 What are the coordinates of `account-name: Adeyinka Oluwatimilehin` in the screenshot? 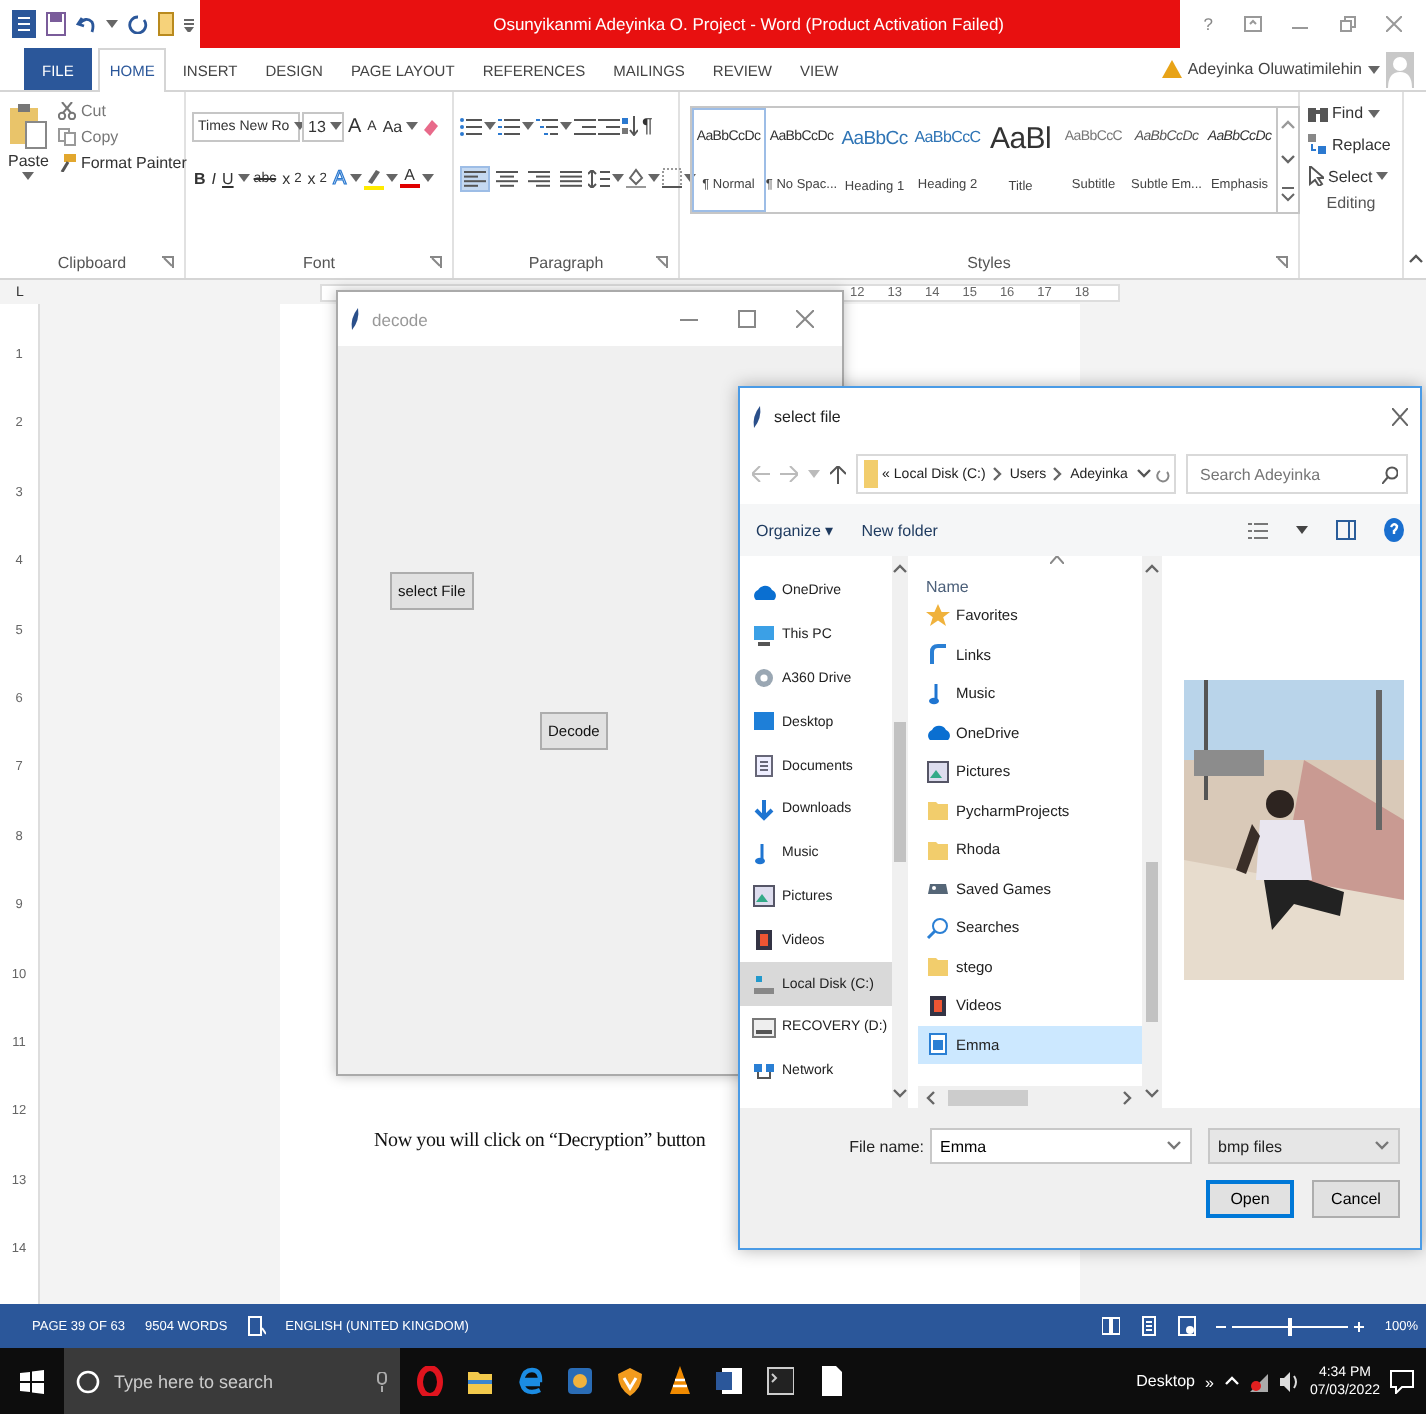 It's located at (1274, 69).